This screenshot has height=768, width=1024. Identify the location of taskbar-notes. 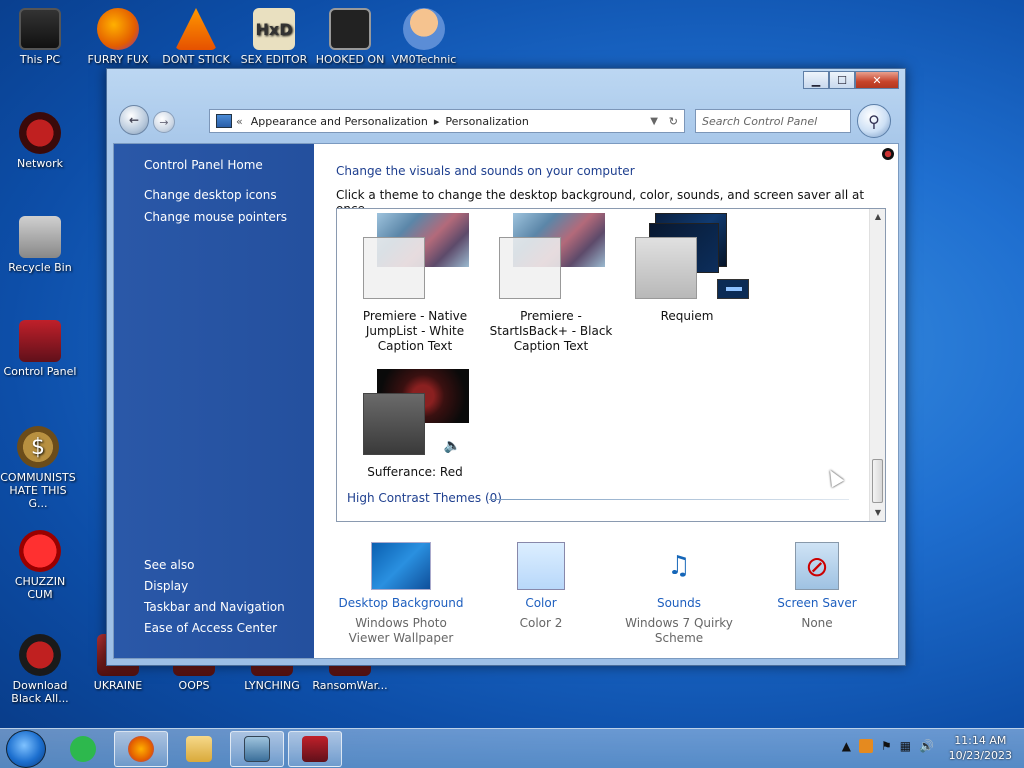
(83, 749).